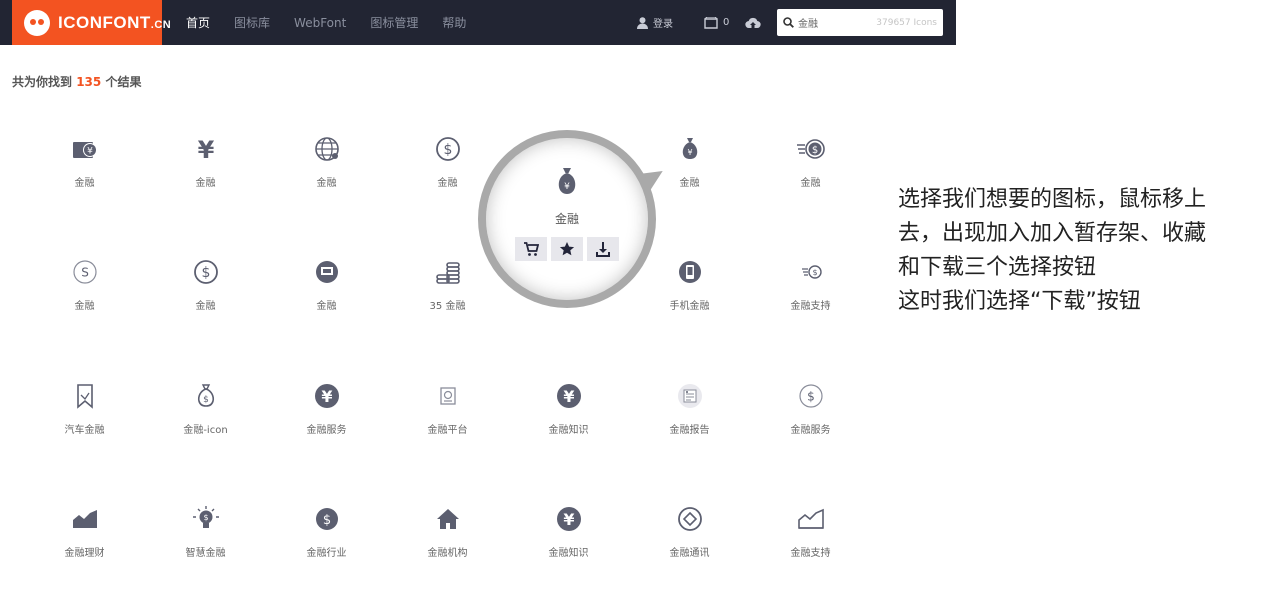 The image size is (1280, 612). Describe the element at coordinates (726, 22) in the screenshot. I see `cart-count: 0` at that location.